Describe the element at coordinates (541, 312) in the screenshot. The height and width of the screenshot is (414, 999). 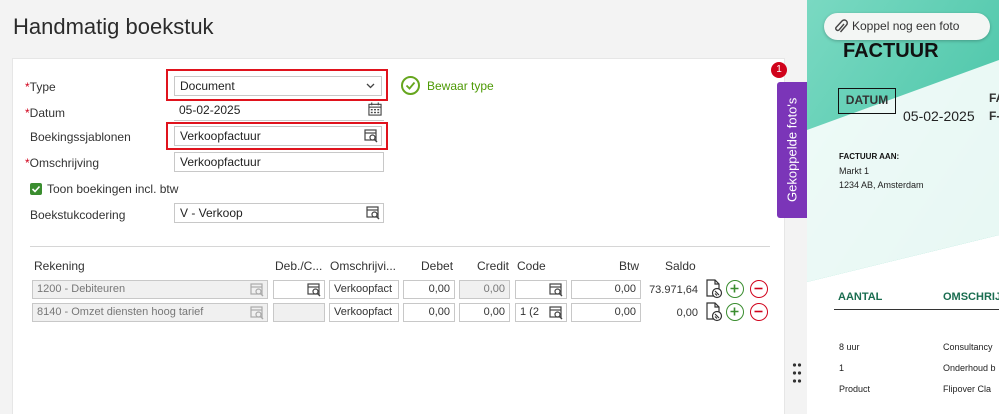
I see `code-field: 1 (2` at that location.